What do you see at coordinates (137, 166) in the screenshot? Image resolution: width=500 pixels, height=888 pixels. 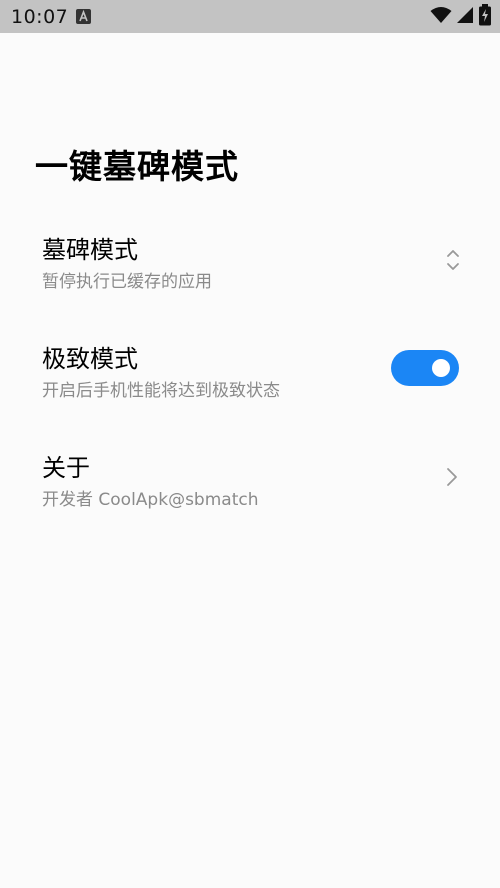 I see `page-title: 一键墓碑模式` at bounding box center [137, 166].